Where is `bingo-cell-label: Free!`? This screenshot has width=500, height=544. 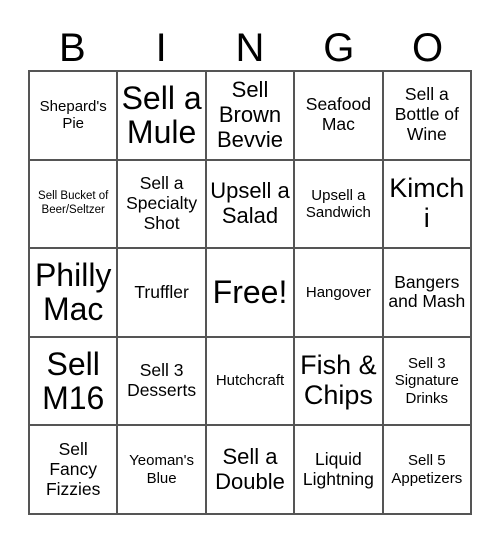 bingo-cell-label: Free! is located at coordinates (250, 292).